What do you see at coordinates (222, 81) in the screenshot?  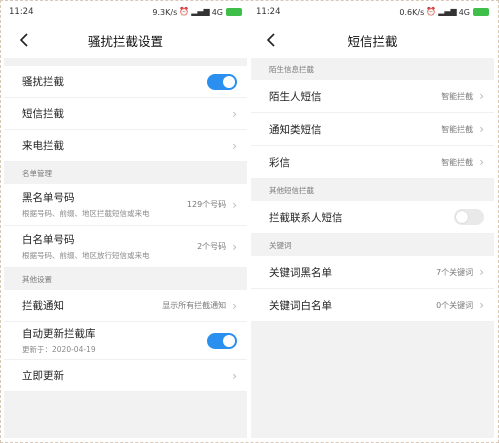 I see `harass-block-toggle` at bounding box center [222, 81].